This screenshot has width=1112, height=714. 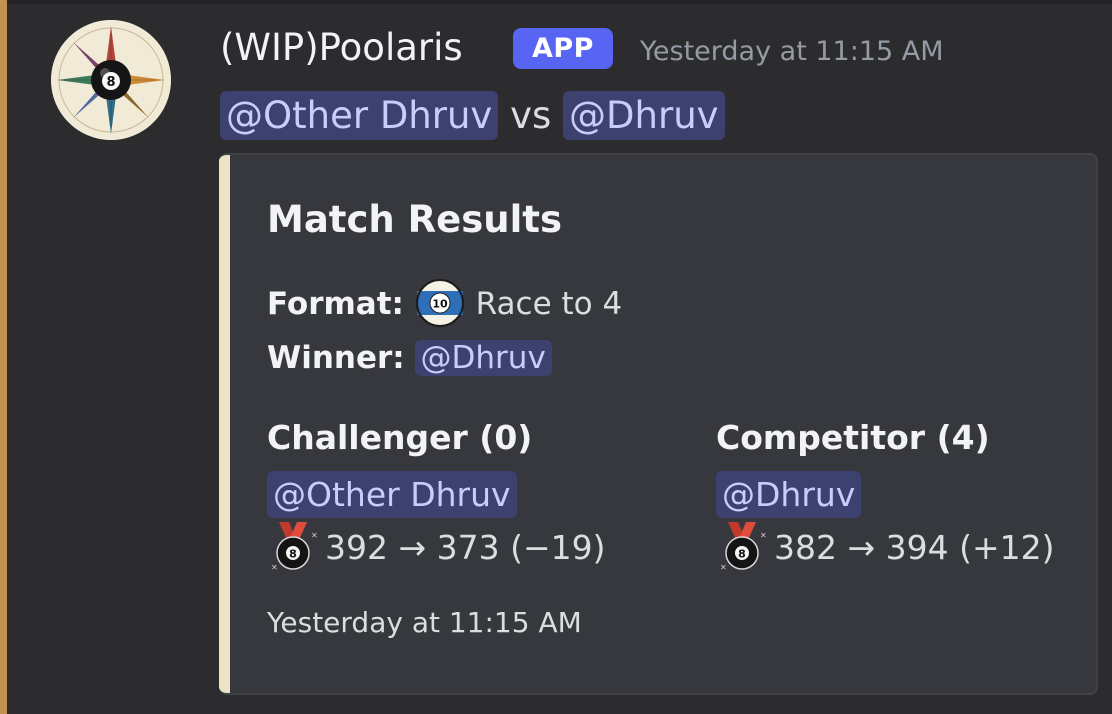 I want to click on avatar: 8, so click(x=111, y=80).